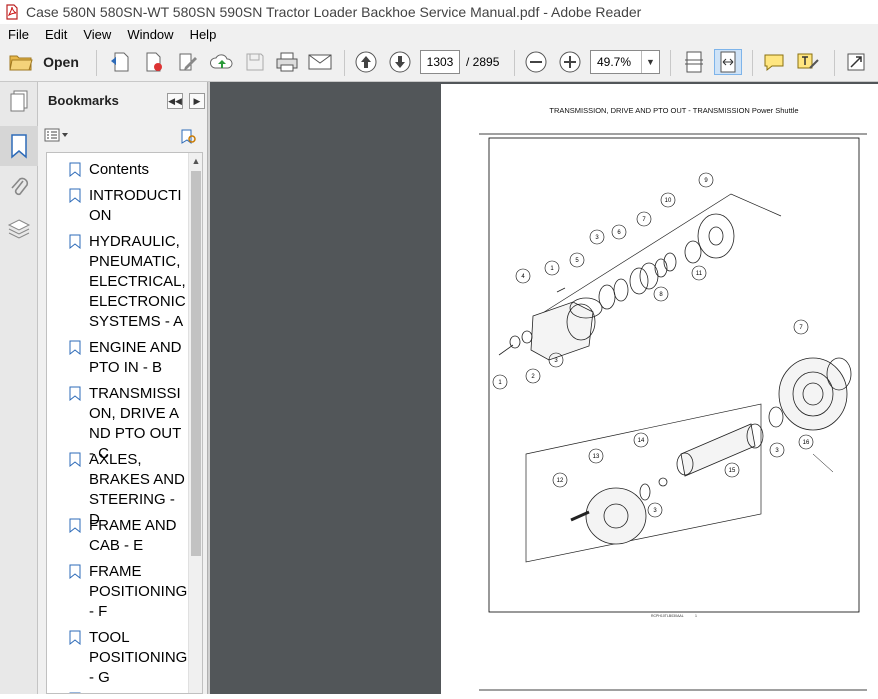  What do you see at coordinates (18, 34) in the screenshot?
I see `menu-file: File` at bounding box center [18, 34].